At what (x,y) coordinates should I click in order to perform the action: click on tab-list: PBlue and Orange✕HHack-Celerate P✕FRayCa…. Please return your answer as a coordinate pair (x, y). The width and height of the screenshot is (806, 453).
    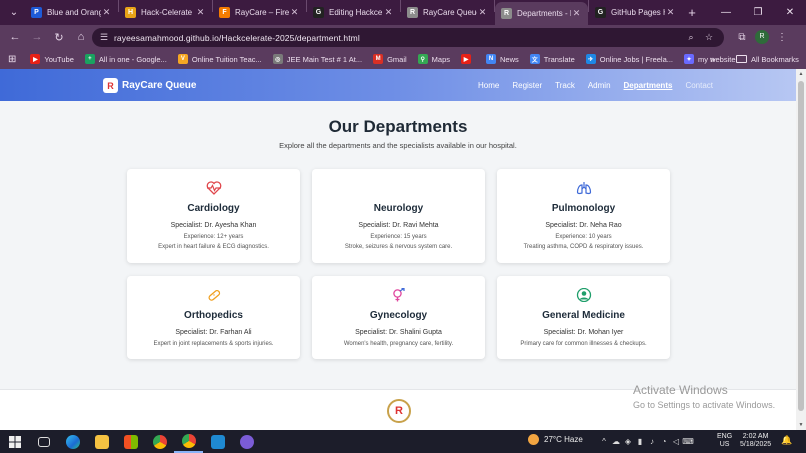
    Looking at the image, I should click on (353, 12).